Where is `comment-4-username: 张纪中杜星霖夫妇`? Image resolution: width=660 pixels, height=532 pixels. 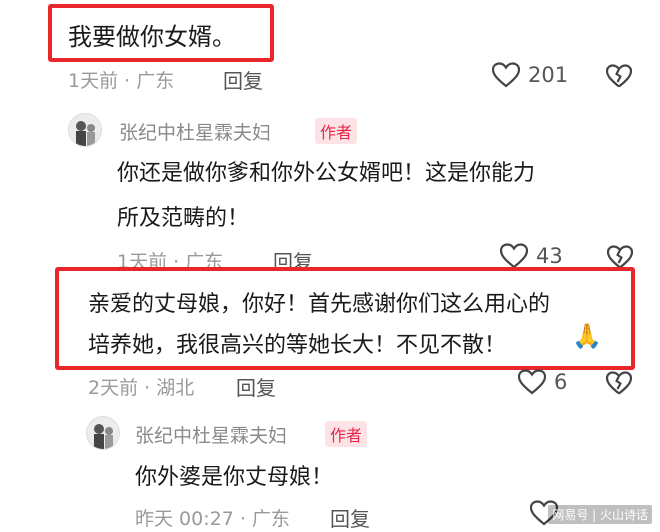 comment-4-username: 张纪中杜星霖夫妇 is located at coordinates (211, 434).